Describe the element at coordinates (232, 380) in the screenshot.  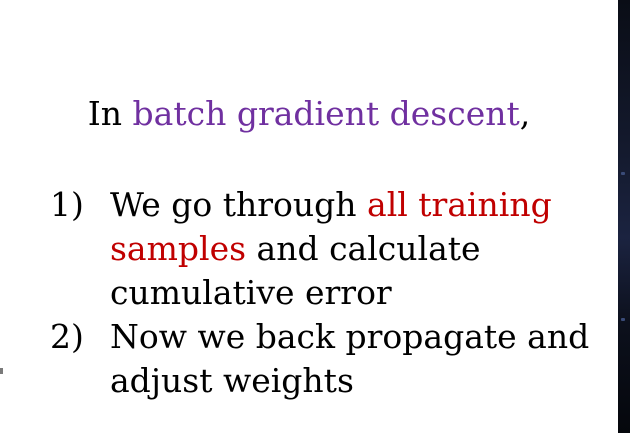
I see `line-text: adjust weights` at that location.